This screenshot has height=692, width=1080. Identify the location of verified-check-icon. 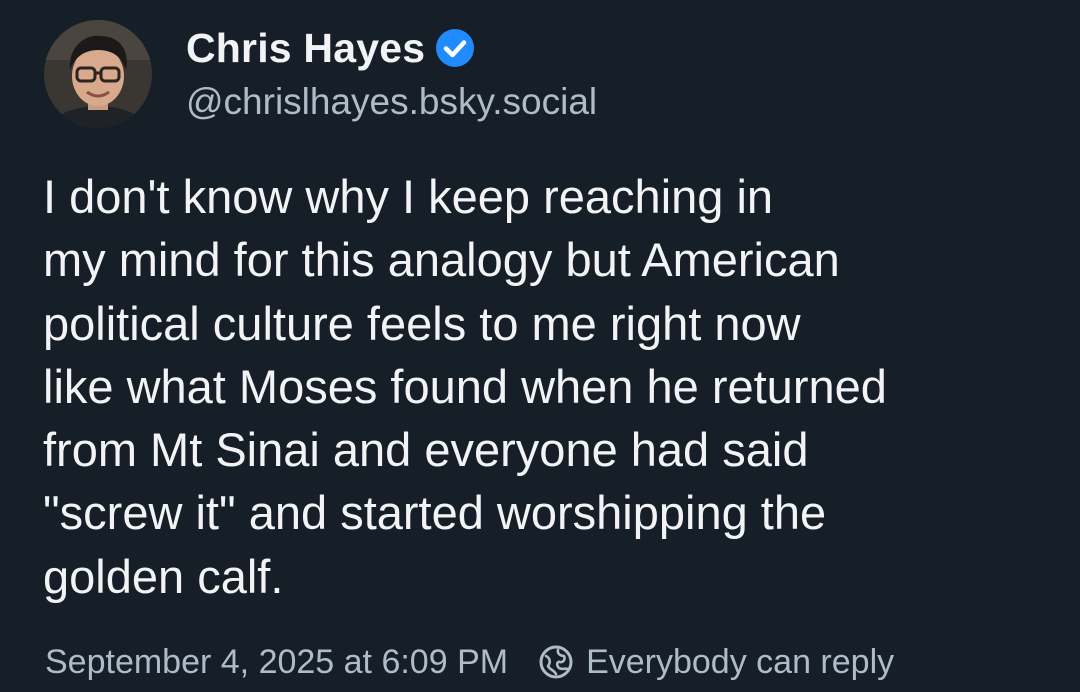
(455, 48).